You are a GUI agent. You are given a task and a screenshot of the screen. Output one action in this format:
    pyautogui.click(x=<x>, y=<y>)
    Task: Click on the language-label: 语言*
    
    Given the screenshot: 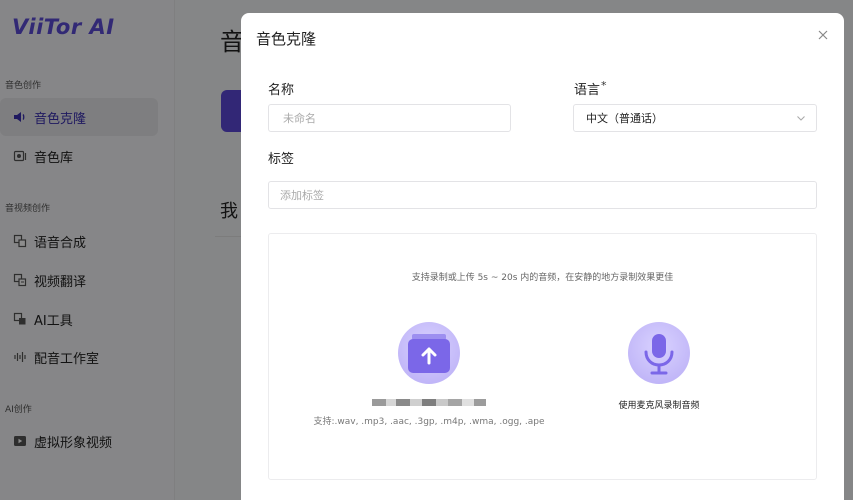 What is the action you would take?
    pyautogui.click(x=590, y=88)
    